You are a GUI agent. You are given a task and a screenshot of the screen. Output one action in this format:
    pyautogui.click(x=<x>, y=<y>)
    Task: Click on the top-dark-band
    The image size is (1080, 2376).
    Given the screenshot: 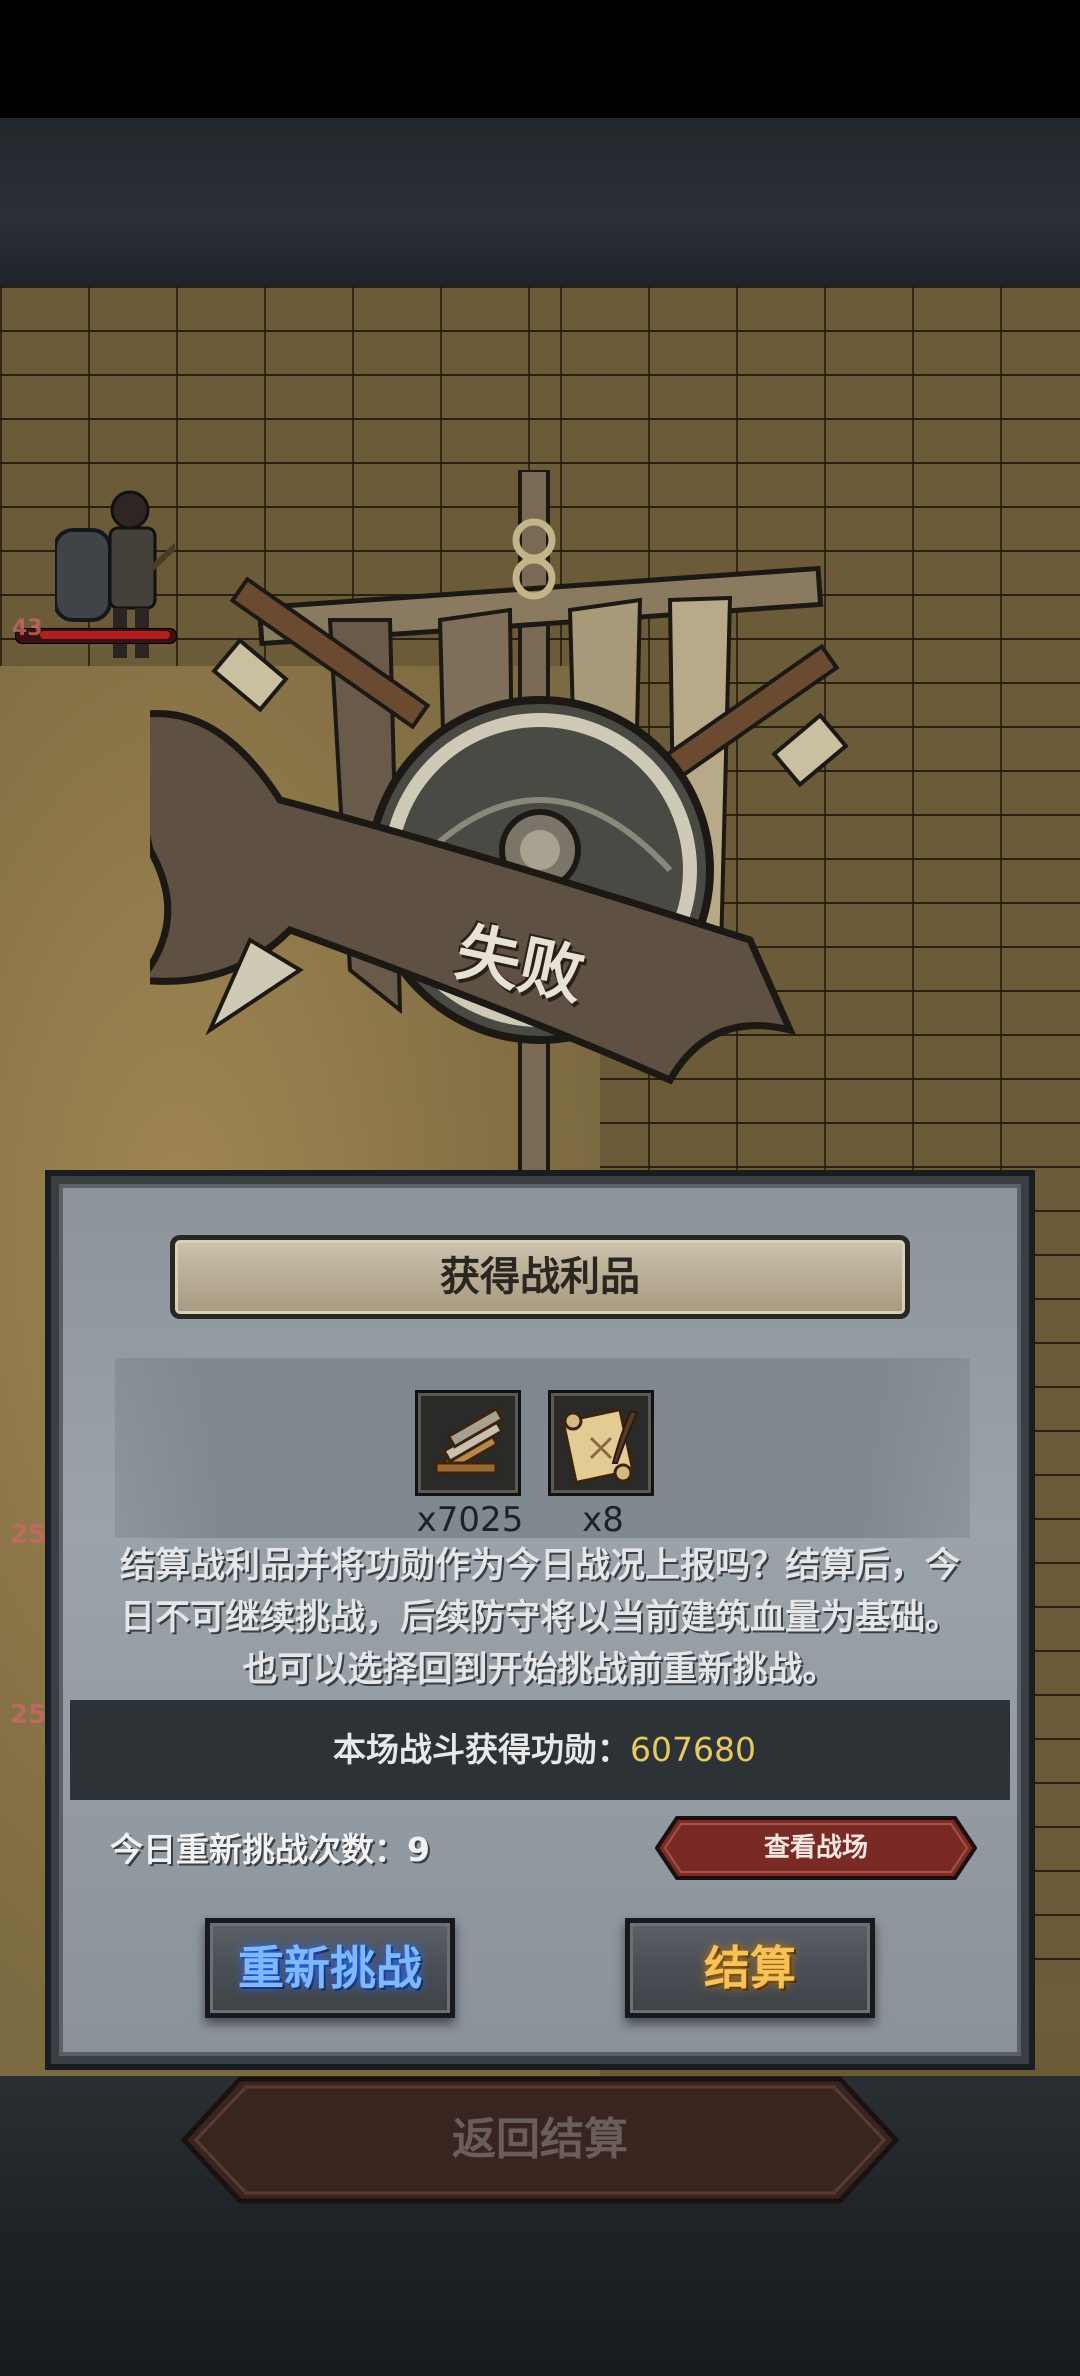 What is the action you would take?
    pyautogui.click(x=540, y=202)
    